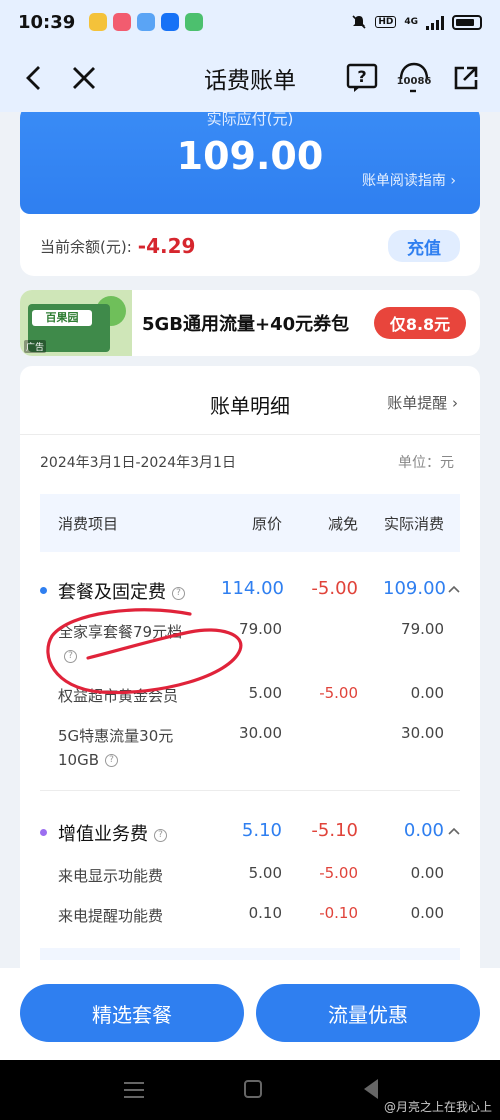  Describe the element at coordinates (121, 591) in the screenshot. I see `group-name: 套餐及固定费?` at that location.